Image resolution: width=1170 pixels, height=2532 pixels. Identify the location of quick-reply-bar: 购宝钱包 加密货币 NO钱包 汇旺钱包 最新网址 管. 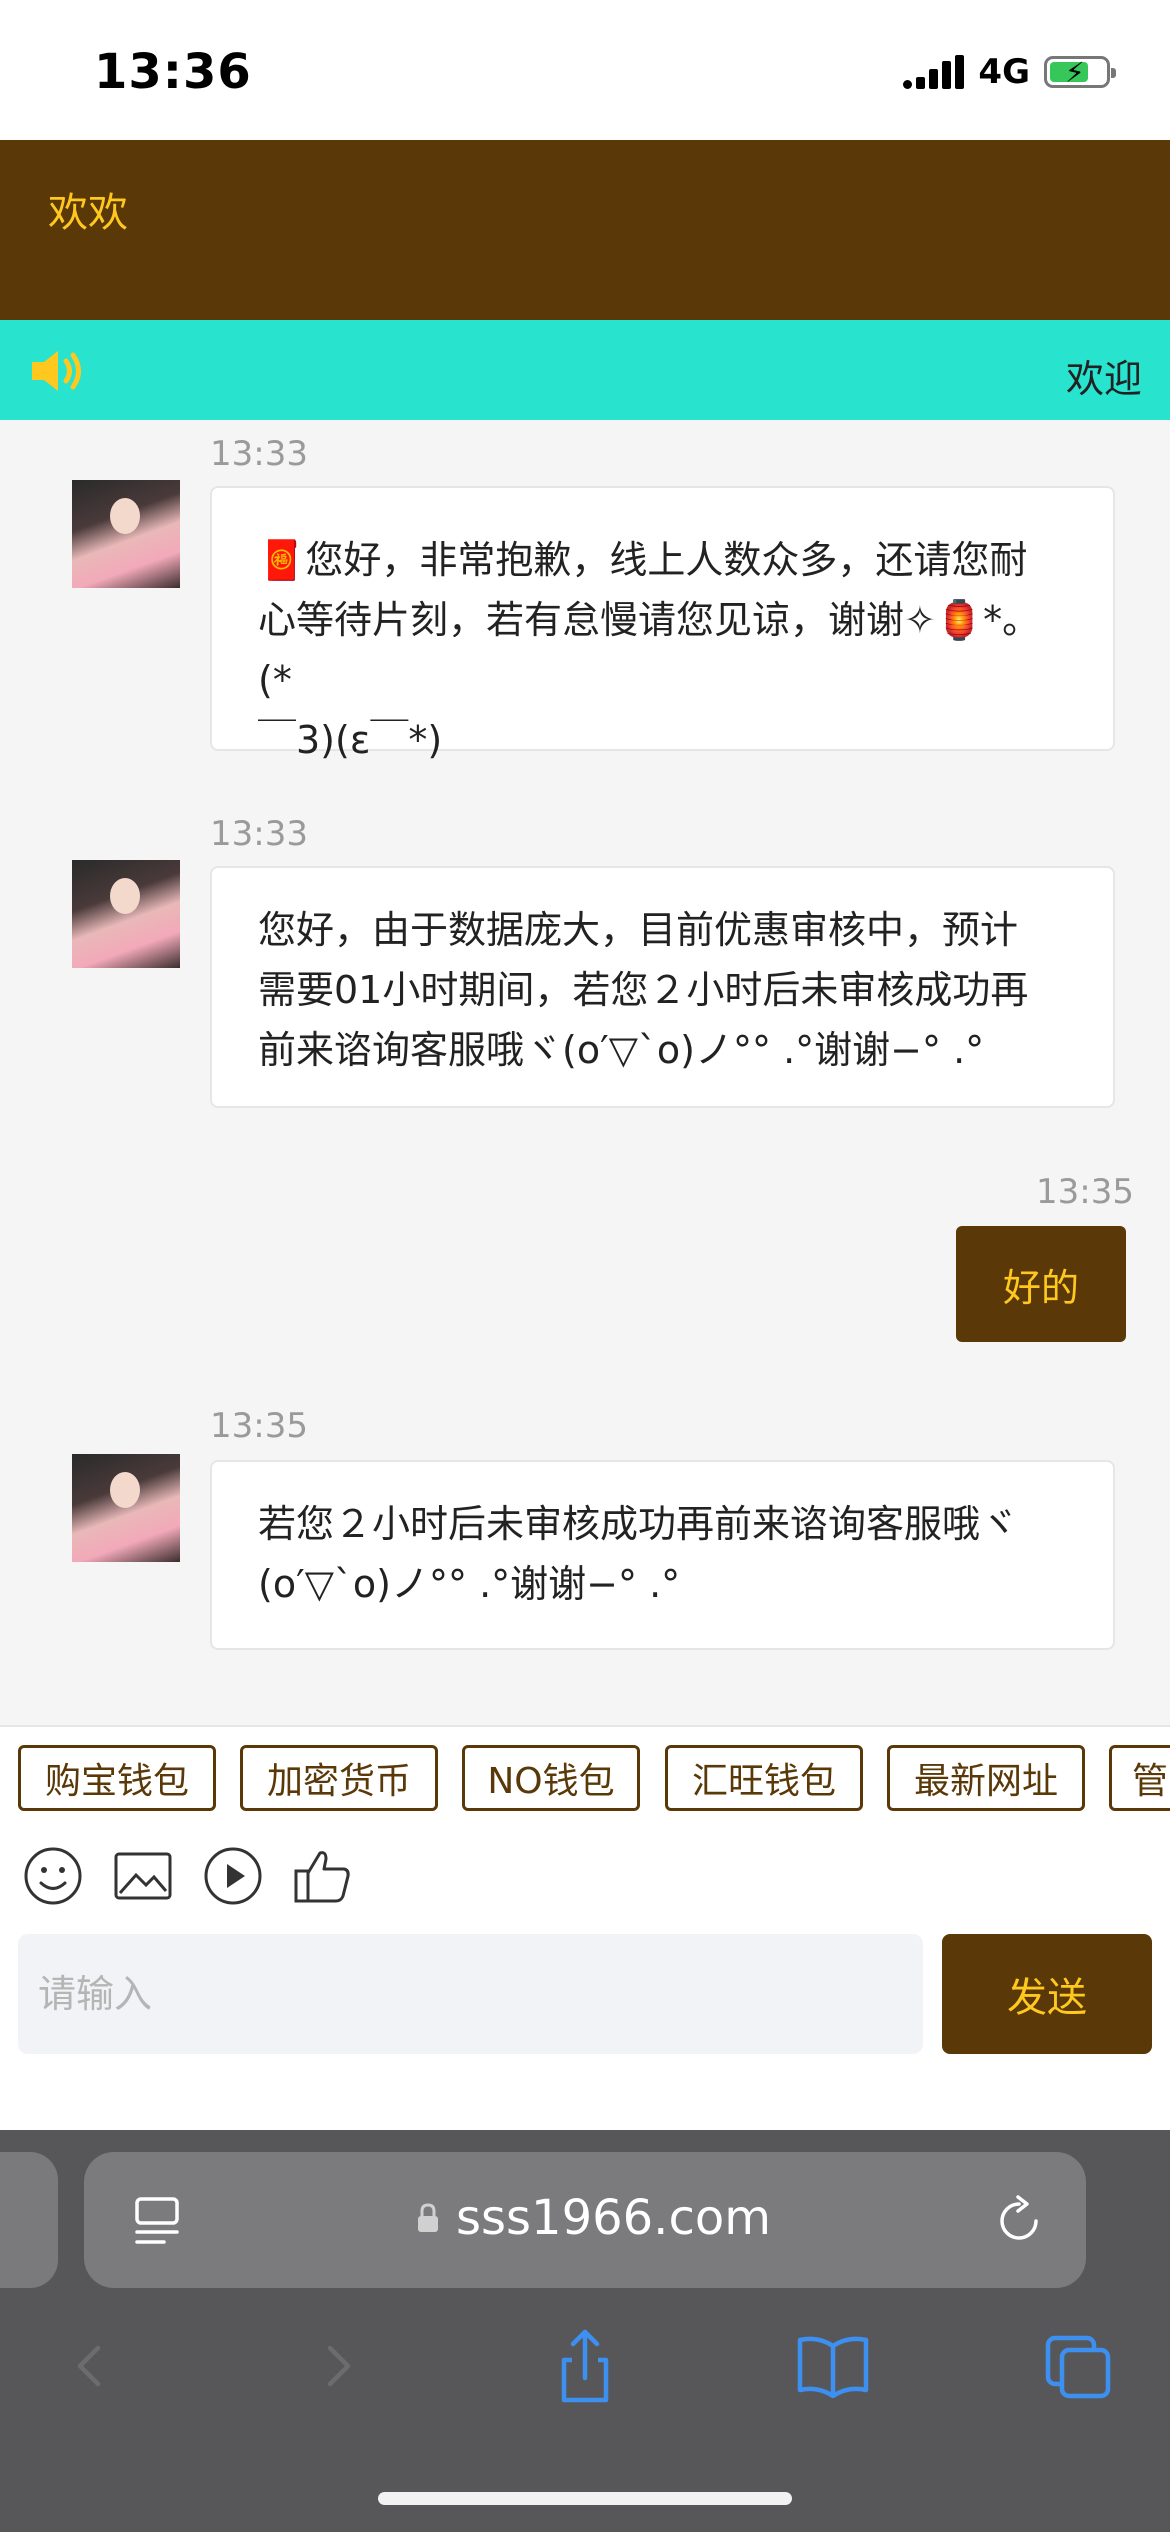
(585, 1775).